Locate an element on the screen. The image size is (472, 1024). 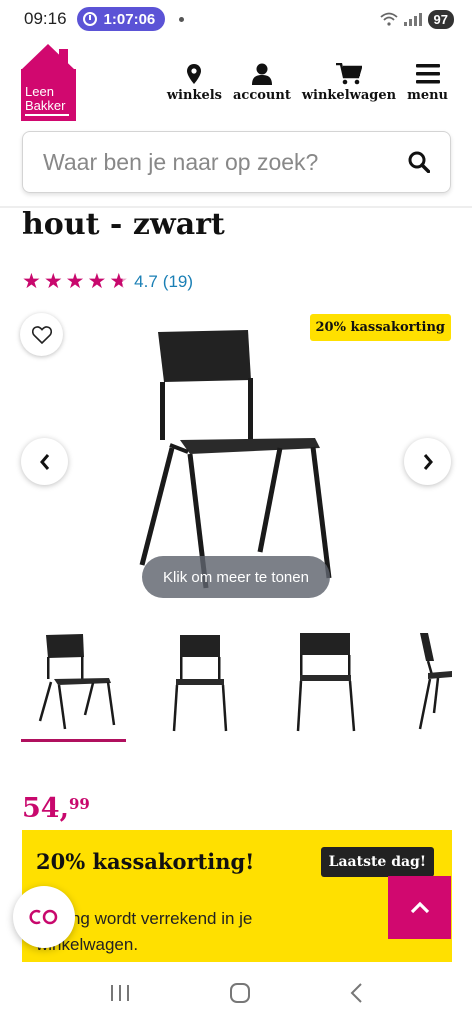
star-half-icon: ★ is located at coordinates (119, 281).